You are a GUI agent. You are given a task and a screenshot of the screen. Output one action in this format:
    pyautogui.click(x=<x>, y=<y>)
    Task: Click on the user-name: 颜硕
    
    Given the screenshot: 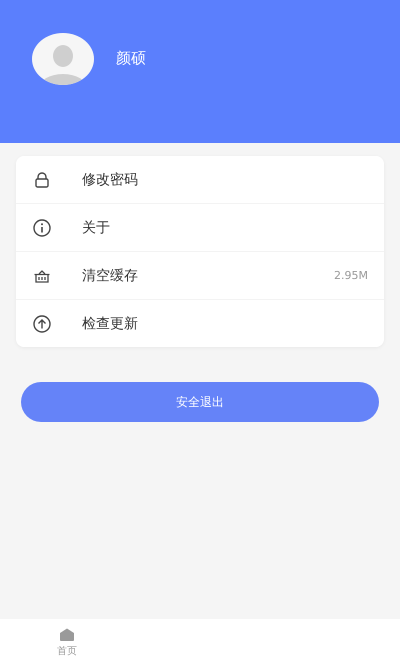 What is the action you would take?
    pyautogui.click(x=131, y=58)
    